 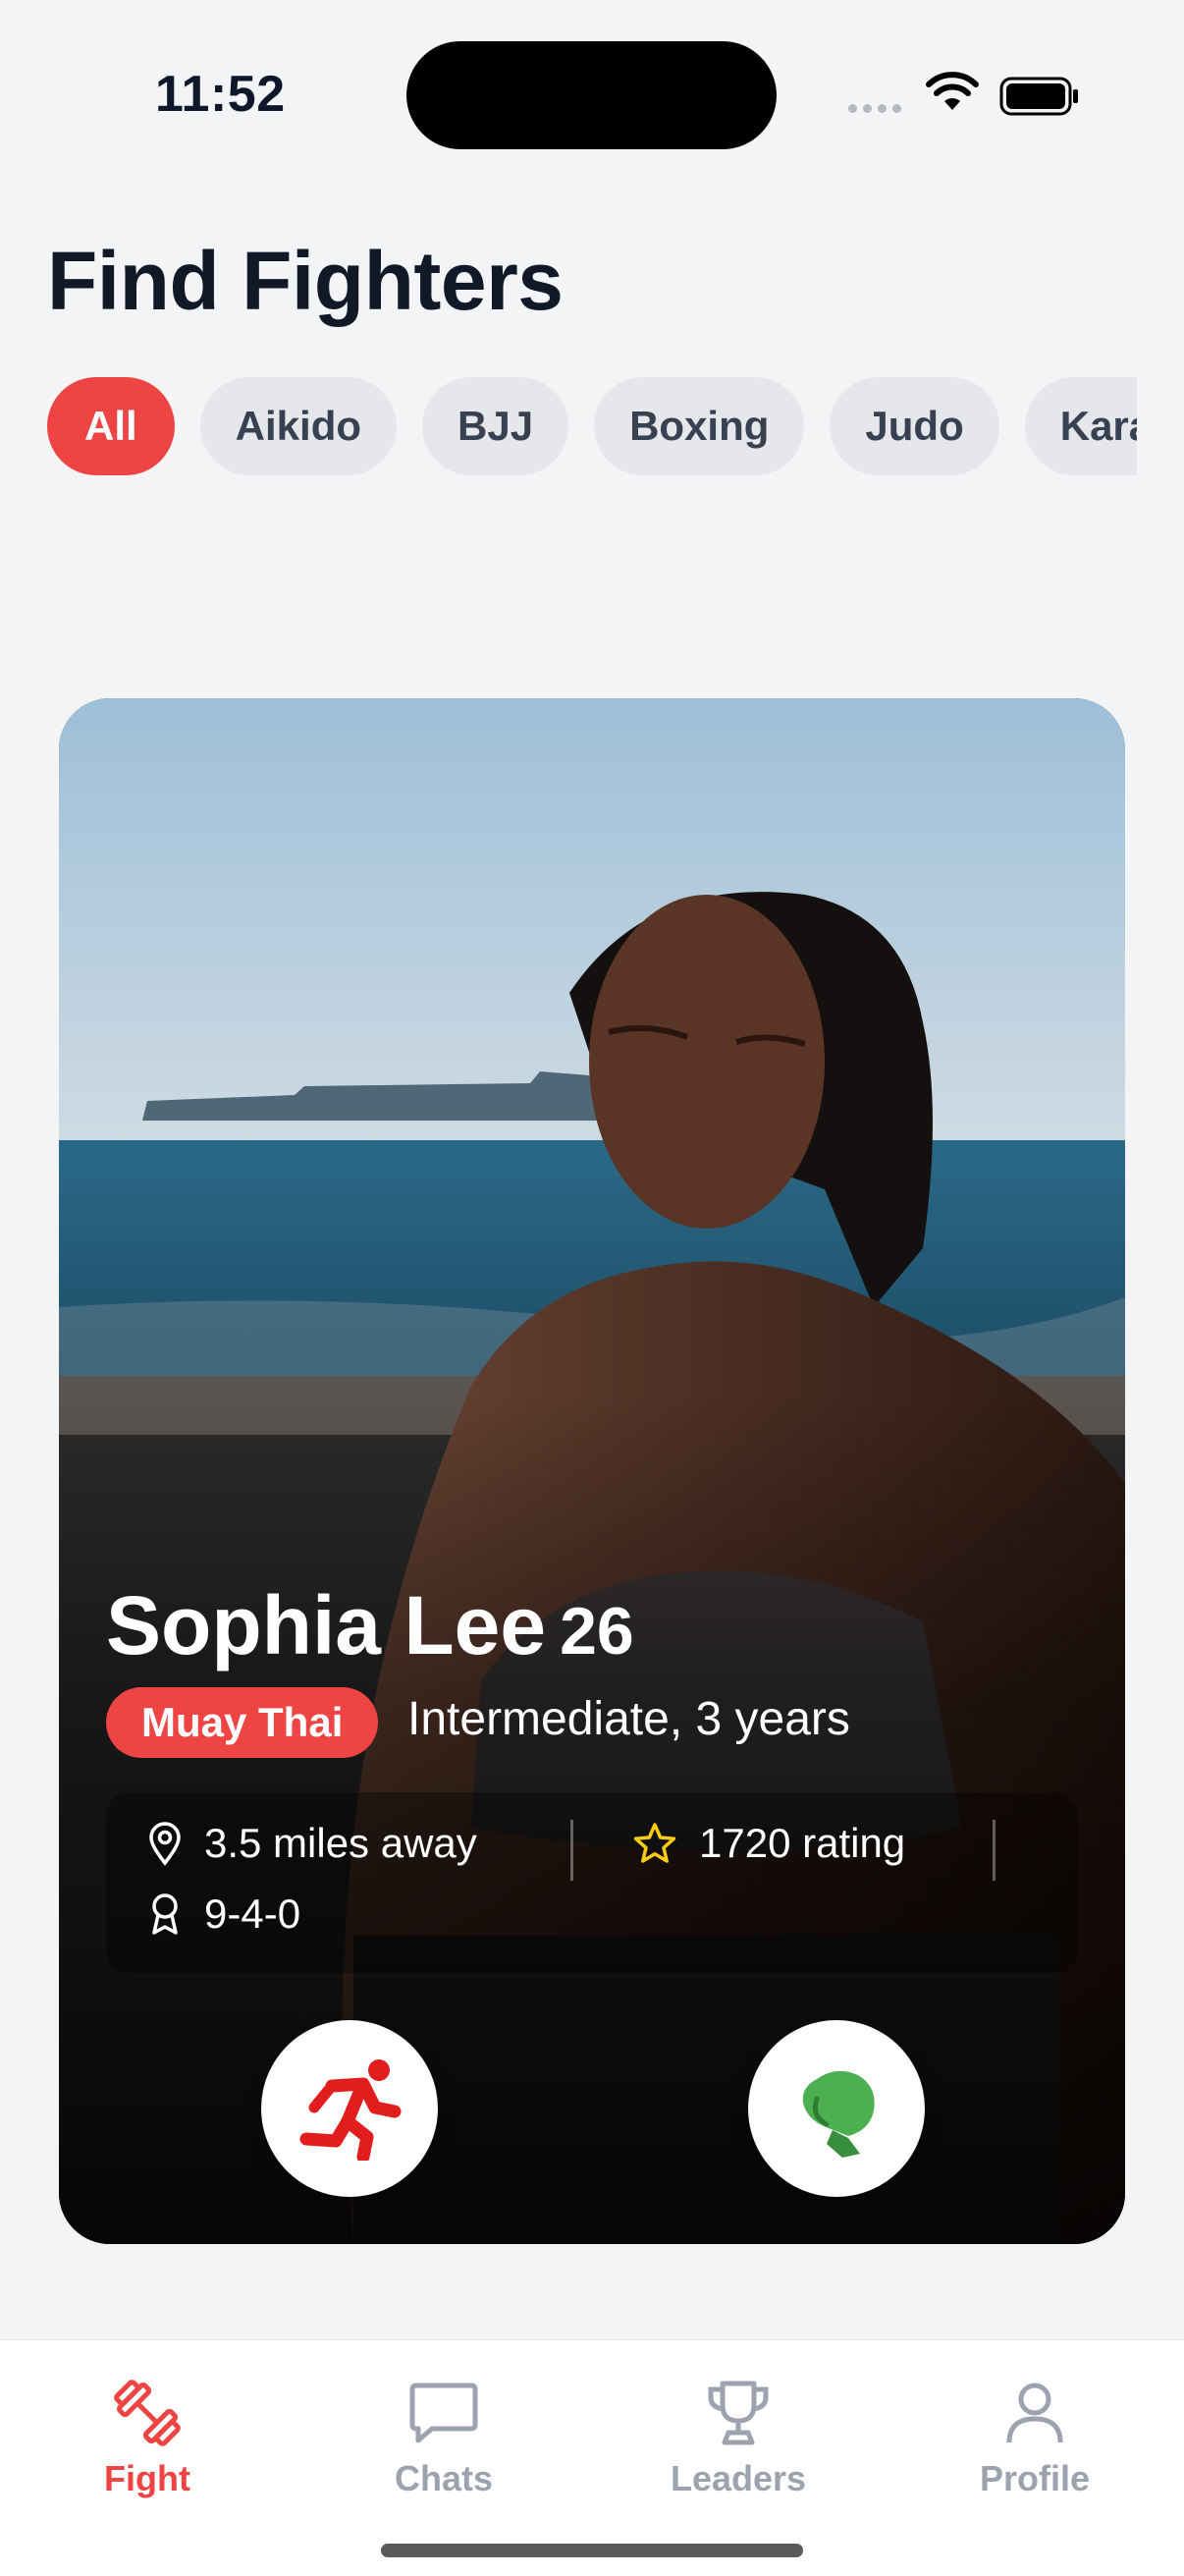 I want to click on fighter-name-line: Sophia Lee 26, so click(x=370, y=1625).